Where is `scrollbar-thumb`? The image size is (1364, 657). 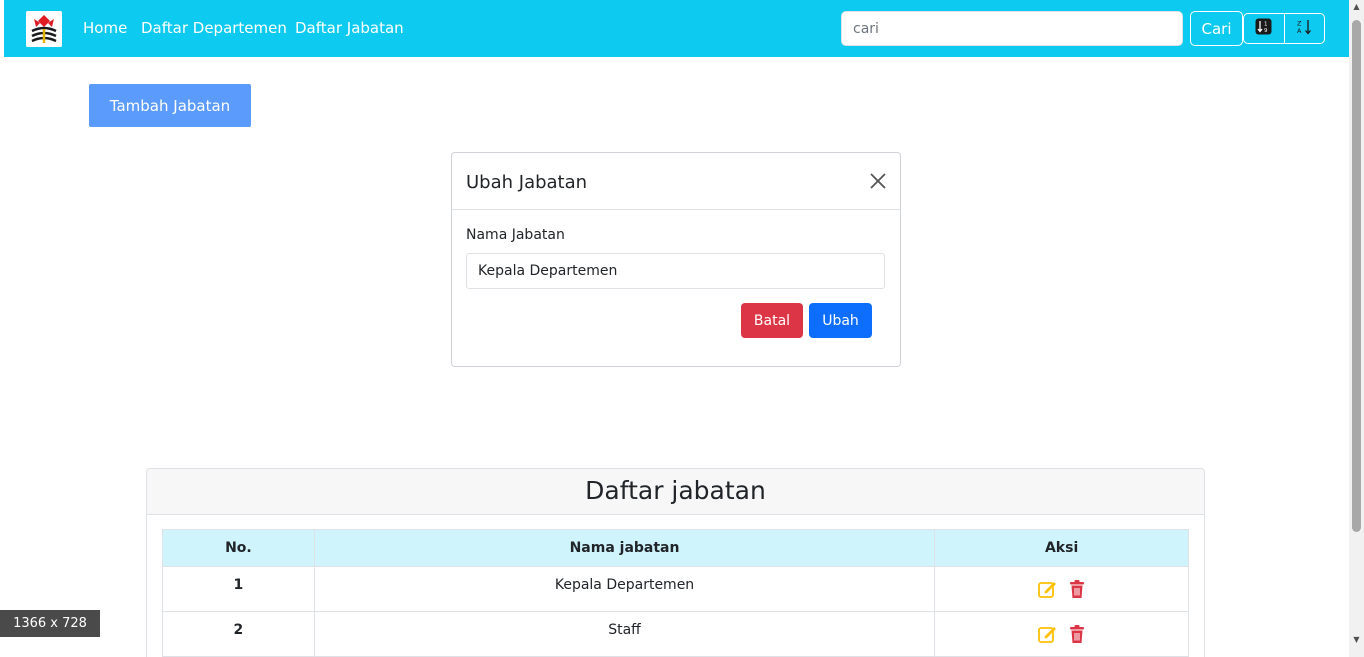 scrollbar-thumb is located at coordinates (1356, 276).